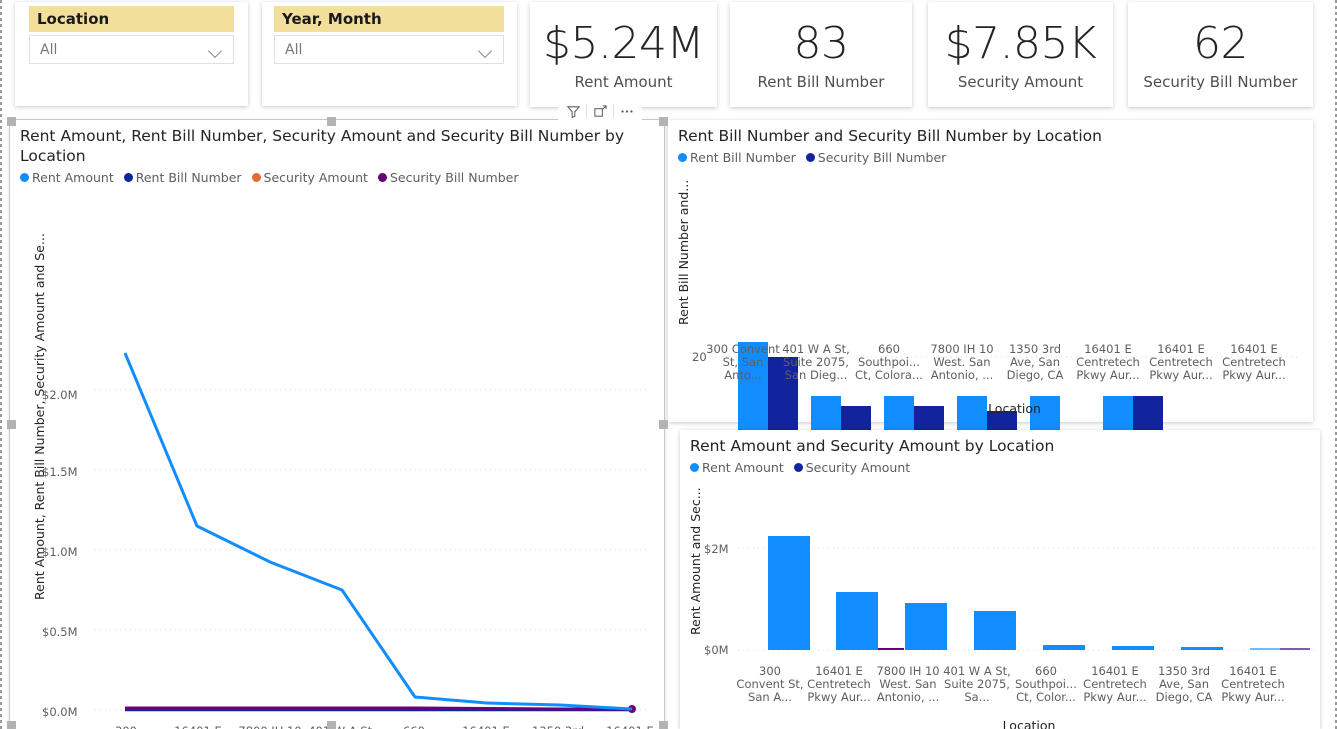  I want to click on y-tick-label: $0.0M, so click(60, 712).